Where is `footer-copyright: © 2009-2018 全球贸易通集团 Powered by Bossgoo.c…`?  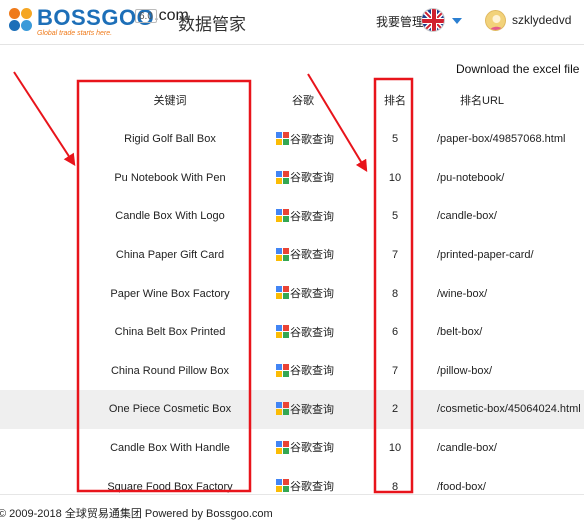
footer-copyright: © 2009-2018 全球贸易通集团 Powered by Bossgoo.c… is located at coordinates (136, 514).